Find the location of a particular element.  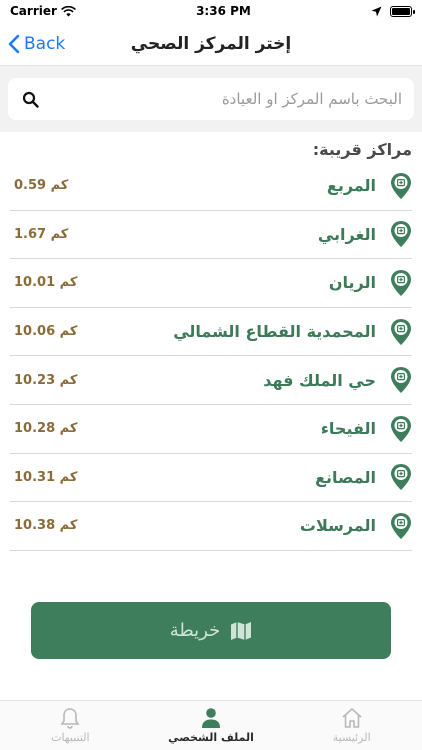

center-info: المرسلات is located at coordinates (356, 526).